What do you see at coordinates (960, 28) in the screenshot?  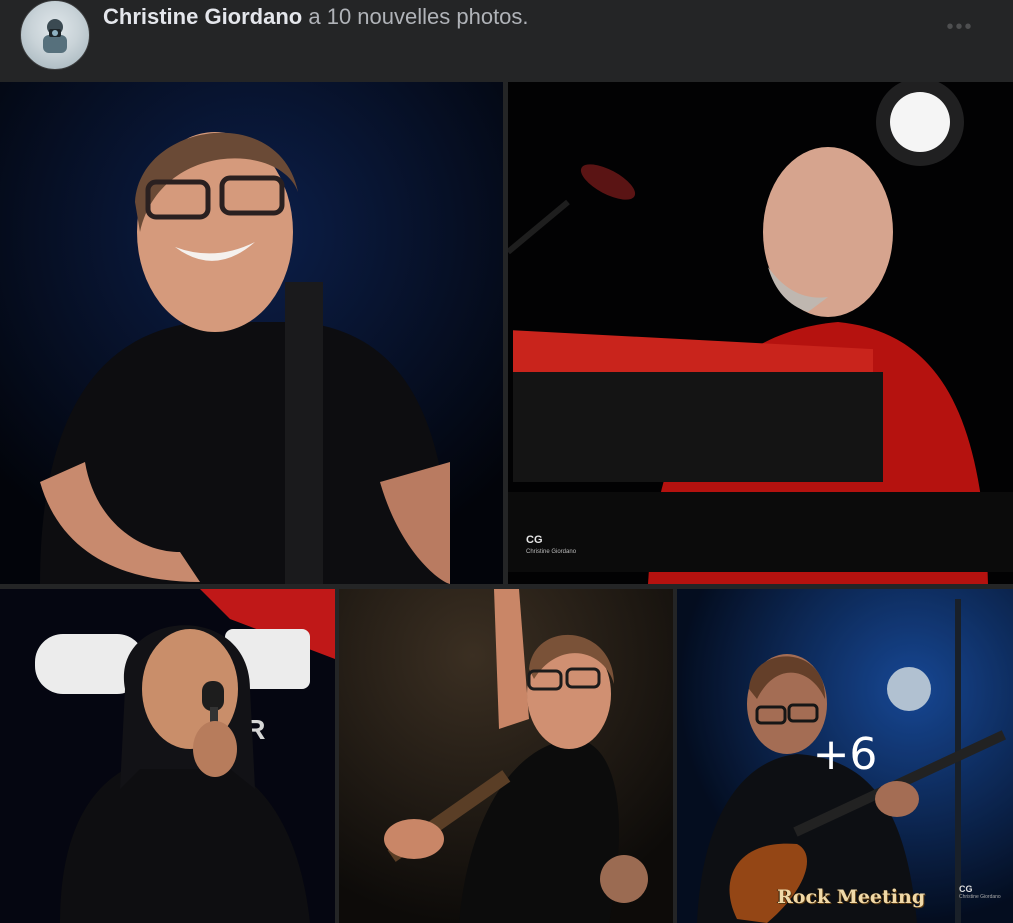 I see `more-options-button: •••` at bounding box center [960, 28].